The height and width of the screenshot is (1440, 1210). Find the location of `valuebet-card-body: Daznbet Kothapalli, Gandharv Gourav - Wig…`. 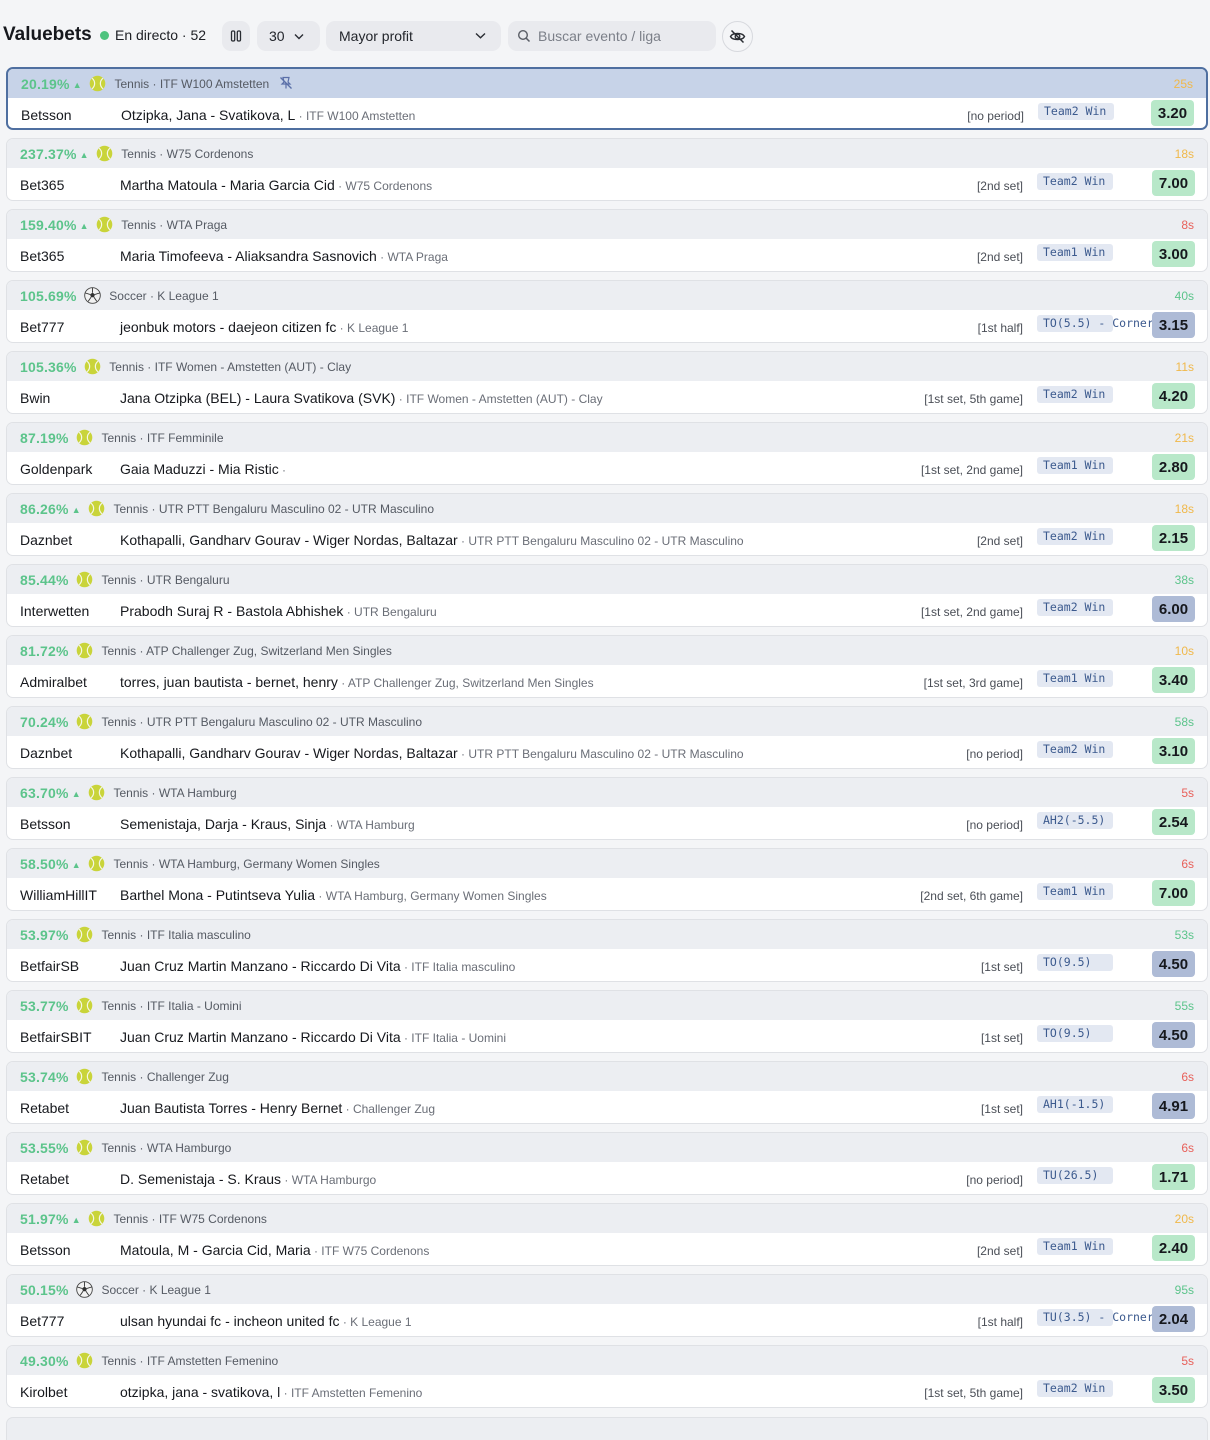

valuebet-card-body: Daznbet Kothapalli, Gandharv Gourav - Wig… is located at coordinates (607, 752).